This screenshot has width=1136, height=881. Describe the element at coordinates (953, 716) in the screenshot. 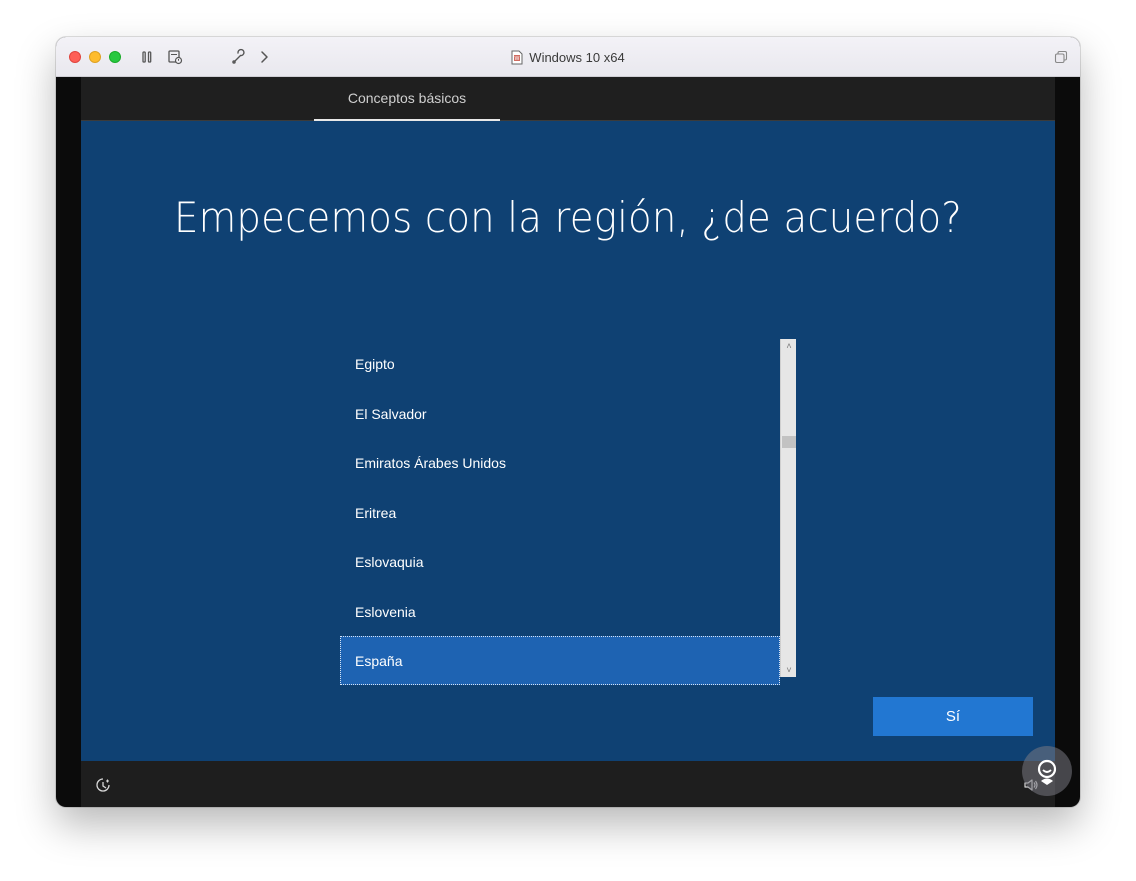

I see `confirm-button: Sí` at that location.